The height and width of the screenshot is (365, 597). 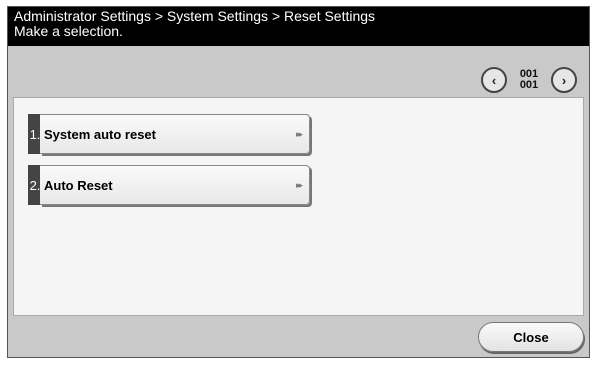 I want to click on item-label: System auto reset, so click(x=100, y=134).